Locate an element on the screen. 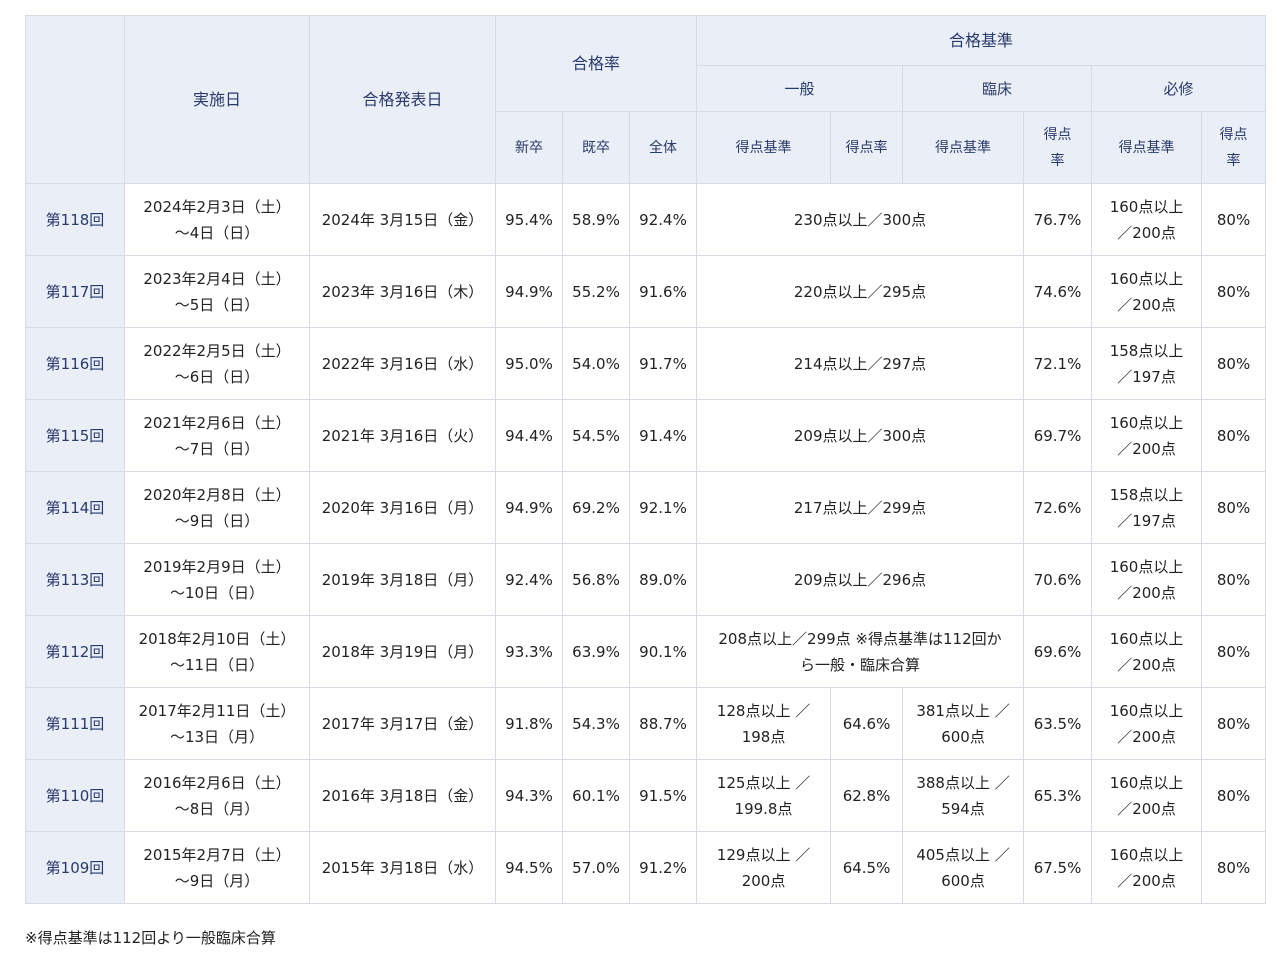  prior-grad-rate: 57.0% is located at coordinates (596, 867).